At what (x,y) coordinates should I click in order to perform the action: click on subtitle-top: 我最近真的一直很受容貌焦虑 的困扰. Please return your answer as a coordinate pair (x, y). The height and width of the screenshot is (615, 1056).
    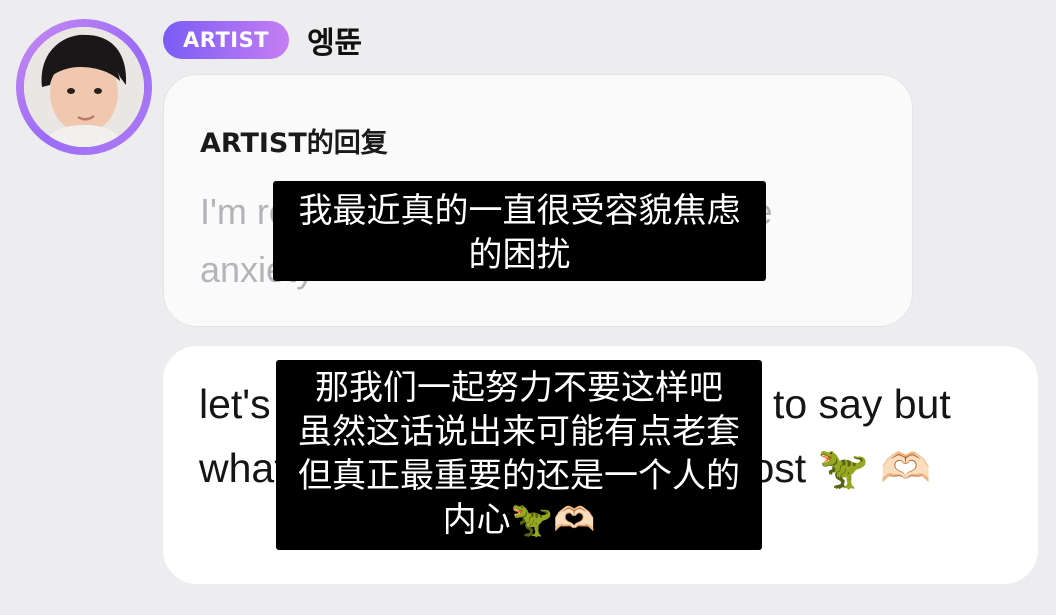
    Looking at the image, I should click on (519, 231).